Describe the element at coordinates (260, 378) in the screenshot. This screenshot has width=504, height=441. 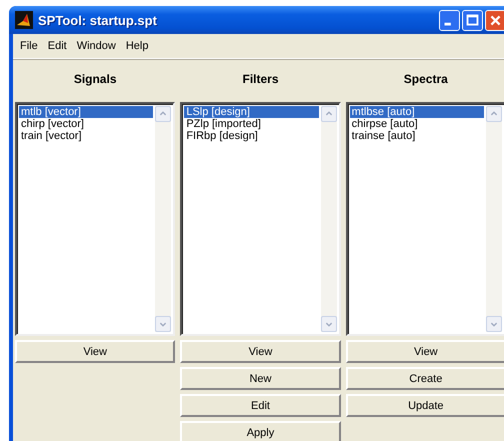
I see `panel-button: New` at that location.